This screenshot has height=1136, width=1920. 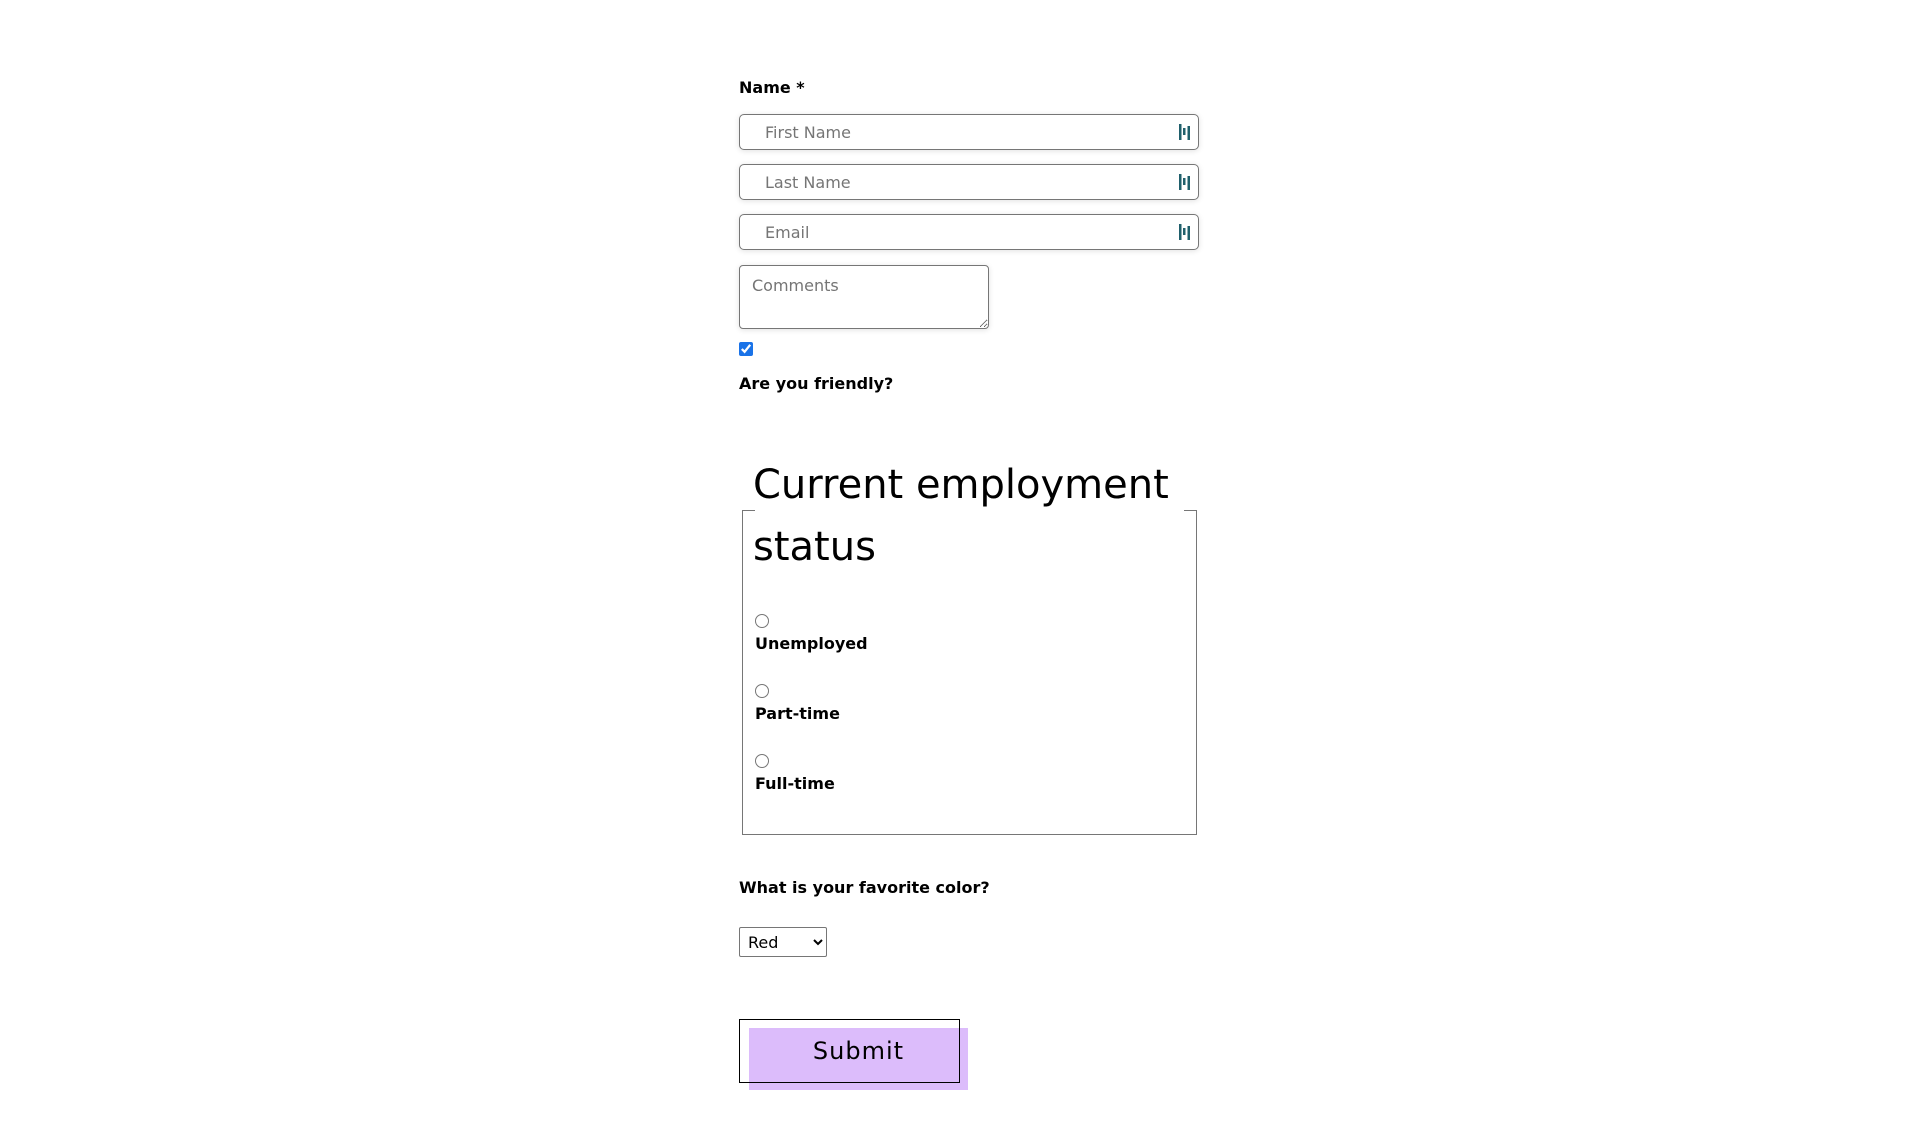 I want to click on friendly-label: Are you friendly?, so click(x=816, y=383).